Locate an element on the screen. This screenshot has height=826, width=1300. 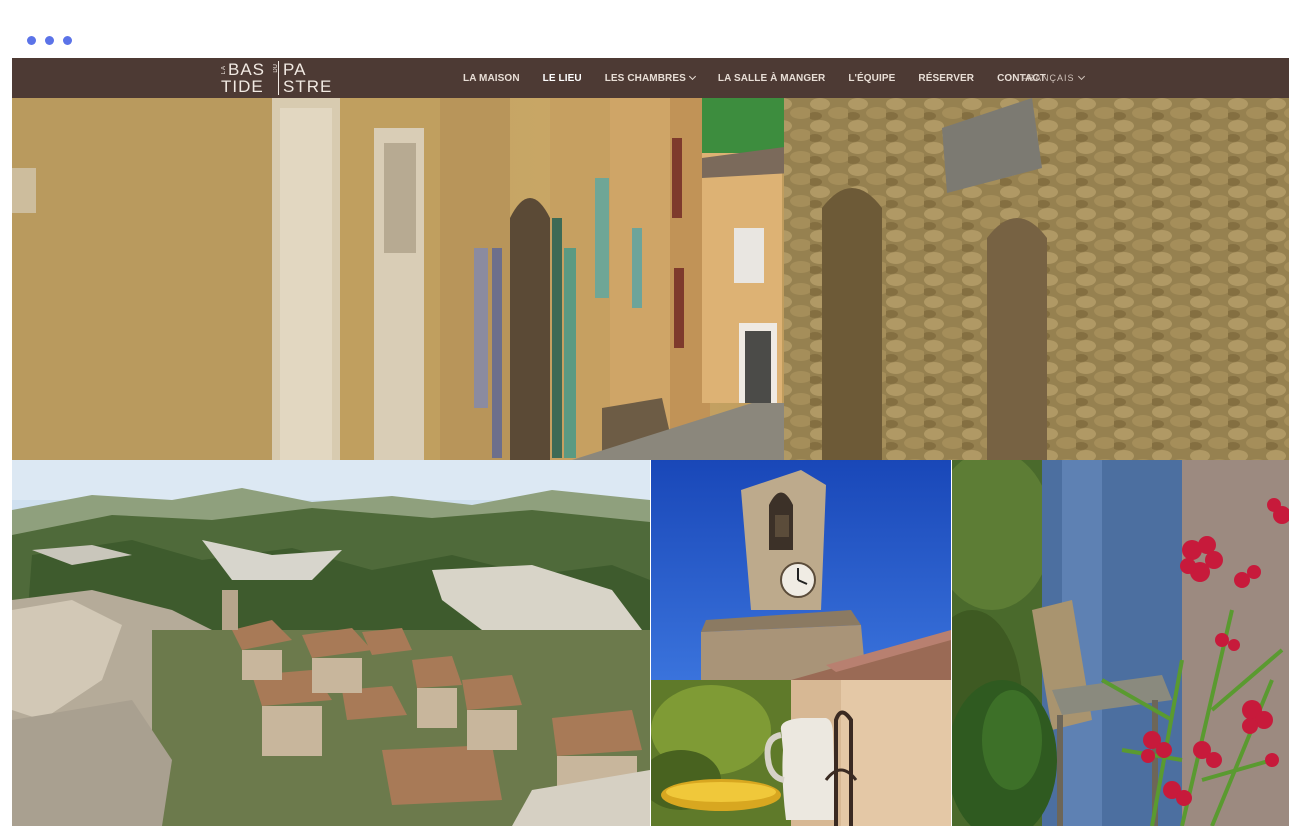
nav-item: LES CHAMBRES is located at coordinates (650, 78).